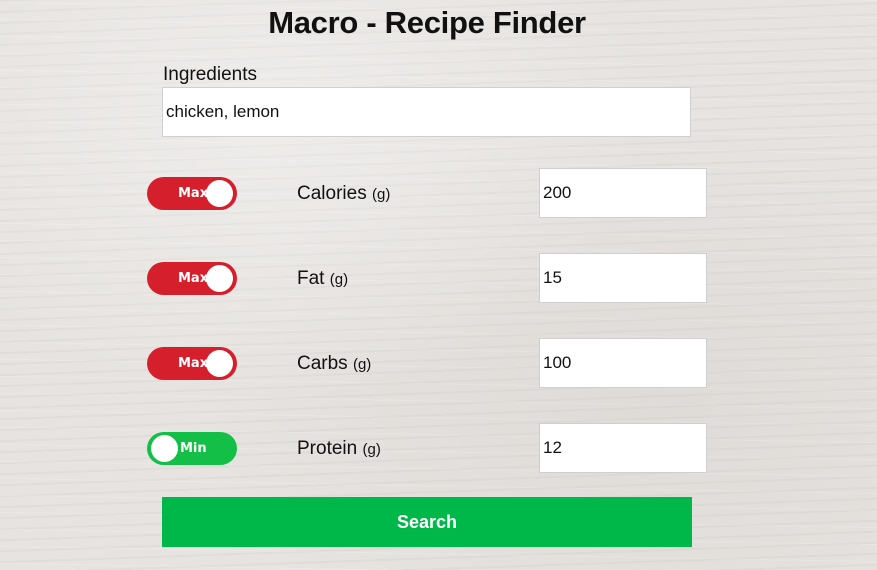  I want to click on macro-name: Fat, so click(311, 278).